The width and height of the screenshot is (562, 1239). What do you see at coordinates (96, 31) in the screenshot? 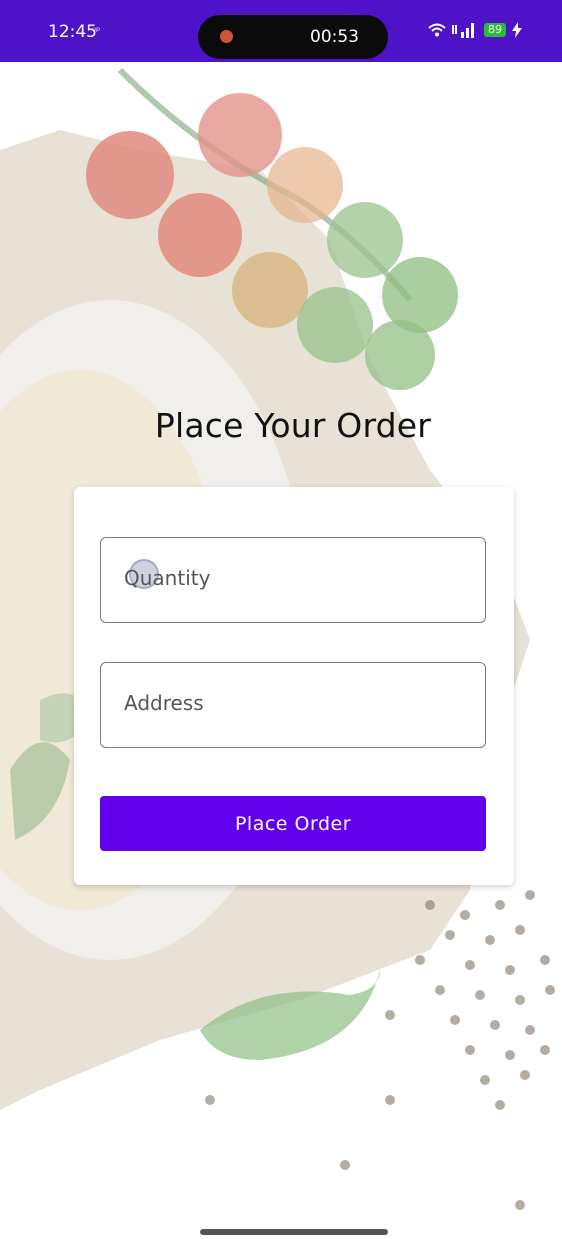
I see `data-indicator: ᵘᵖ` at bounding box center [96, 31].